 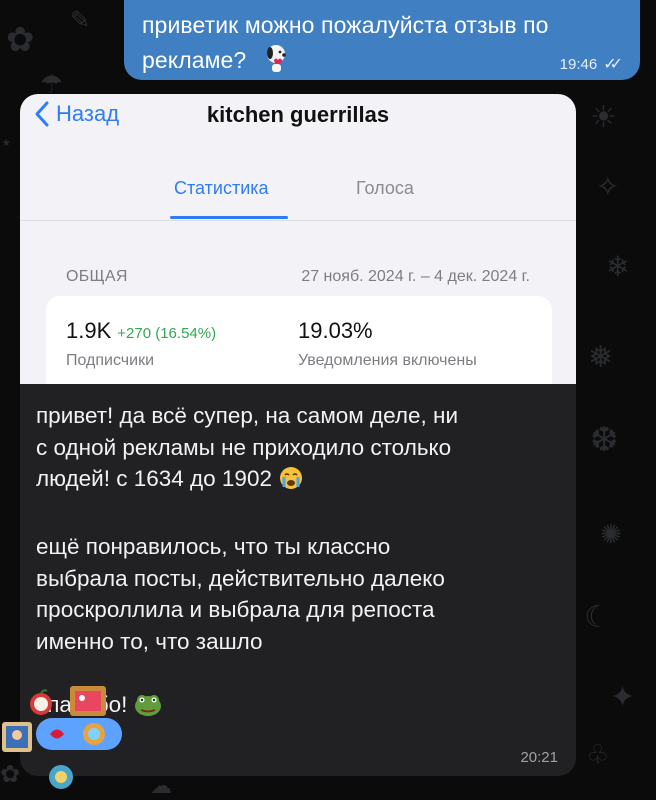 I want to click on doodle-icon: ☾, so click(x=597, y=617).